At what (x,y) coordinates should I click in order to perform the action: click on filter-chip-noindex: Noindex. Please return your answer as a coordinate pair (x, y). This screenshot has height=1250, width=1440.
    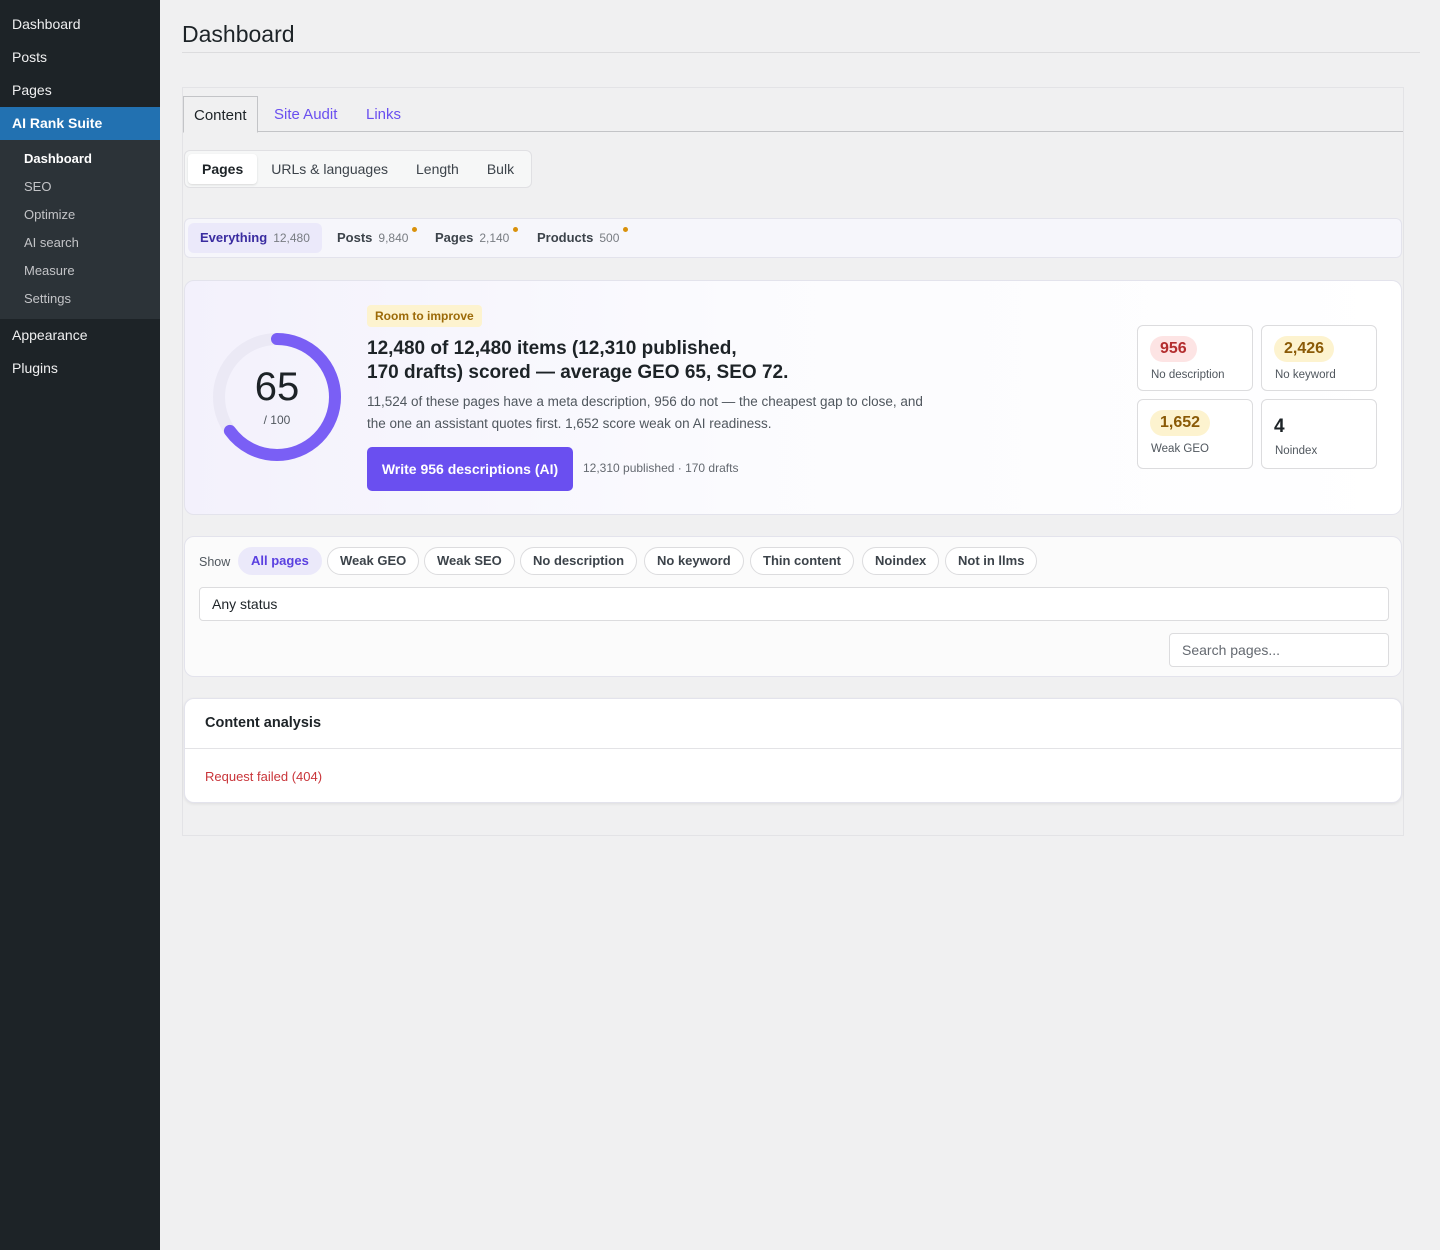
    Looking at the image, I should click on (901, 561).